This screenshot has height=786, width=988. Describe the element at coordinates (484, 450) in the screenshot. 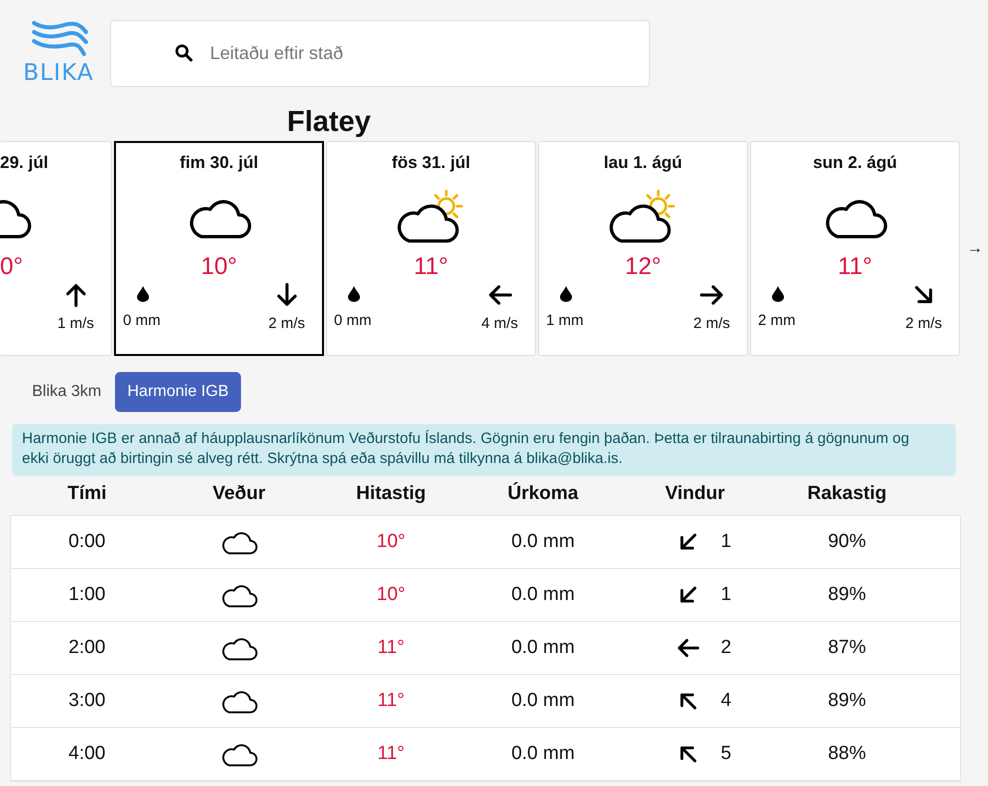

I see `model-notice: Harmonie IGB er annað af háupplausnarlíkönum Veðurstofu Íslands. Gögnin eru fengin þaðan. Þetta er tilraunabirting á gögnunum og ekki öruggt að birtingin sé alveg rétt. Skrýtna spá eða spávillu má tilkynna á blika@blika.is.` at that location.